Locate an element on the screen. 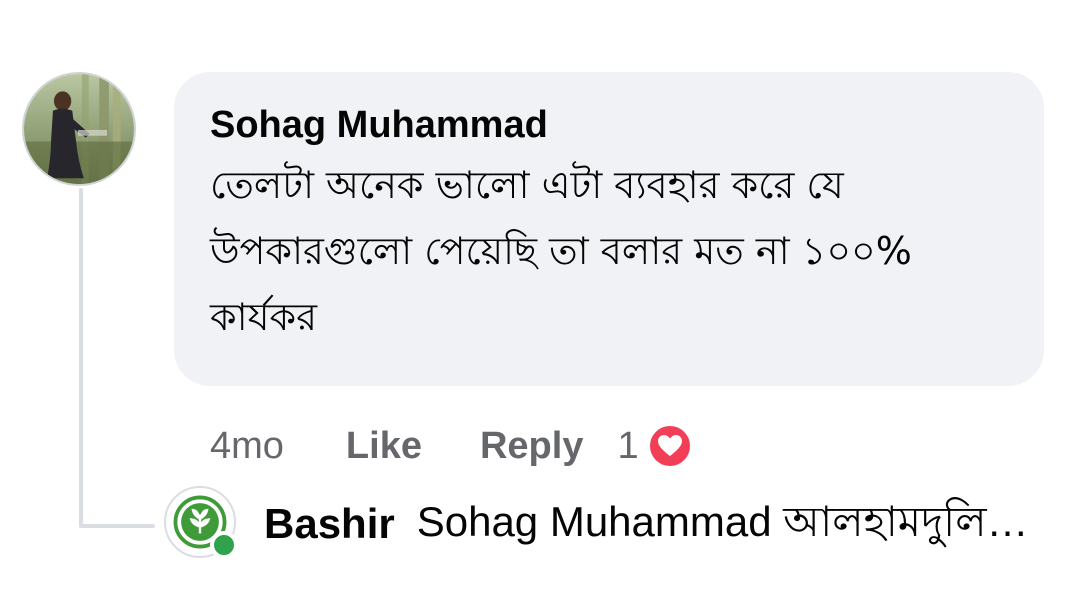  comment-author-name: Sohag Muhammad is located at coordinates (609, 125).